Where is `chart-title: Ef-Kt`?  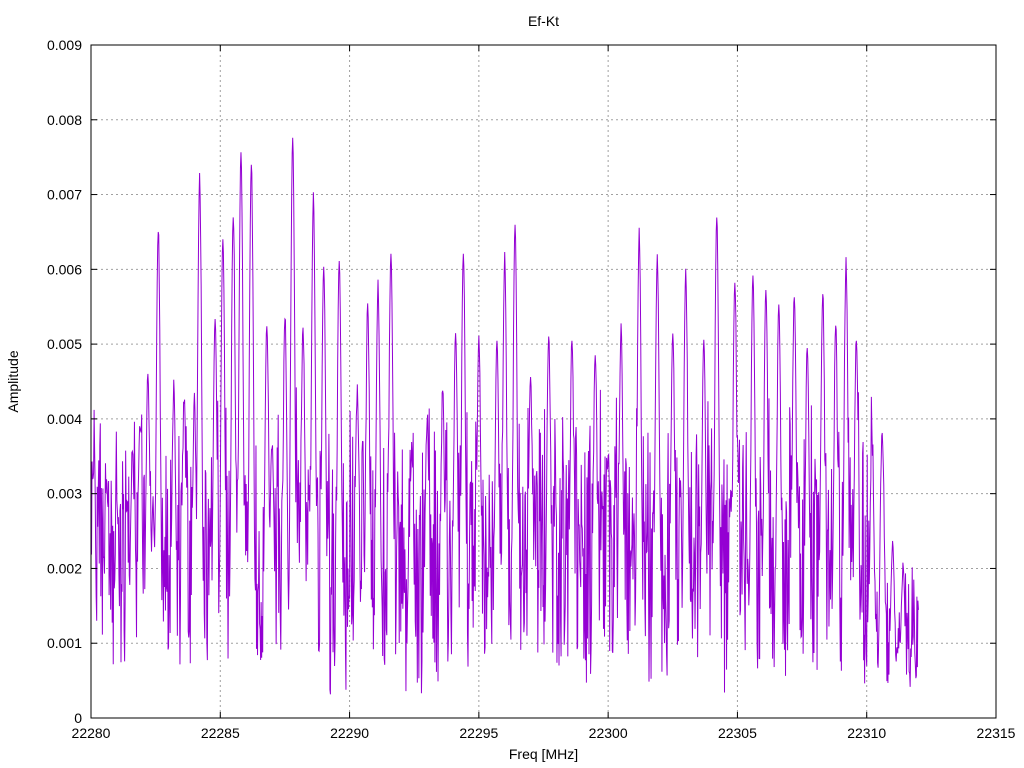
chart-title: Ef-Kt is located at coordinates (543, 21).